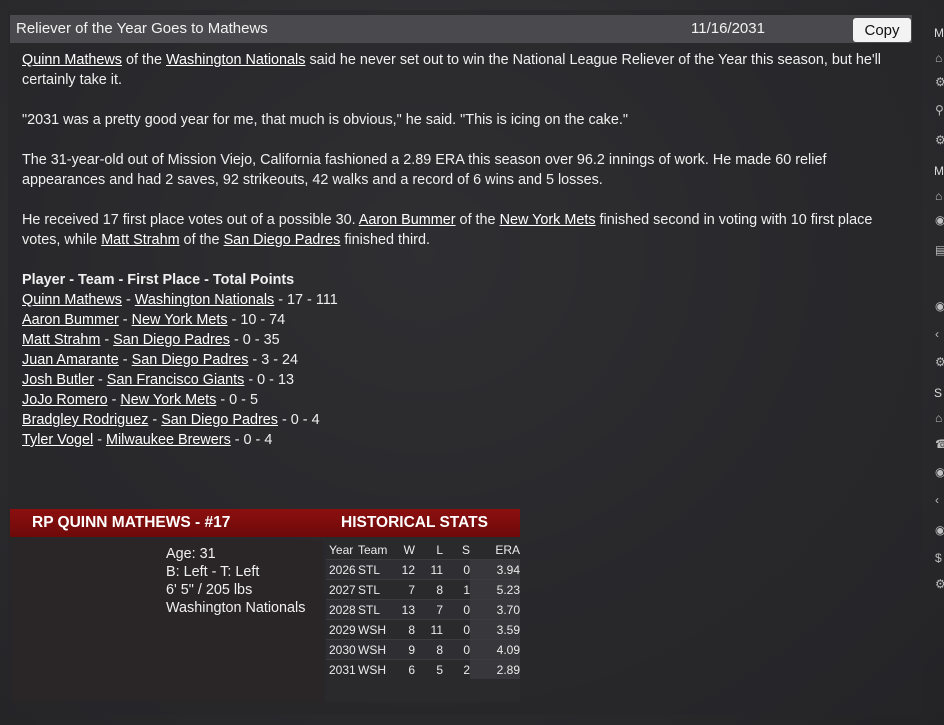 This screenshot has width=944, height=725. I want to click on player-height-weight: 6' 5" / 205 lbs, so click(209, 590).